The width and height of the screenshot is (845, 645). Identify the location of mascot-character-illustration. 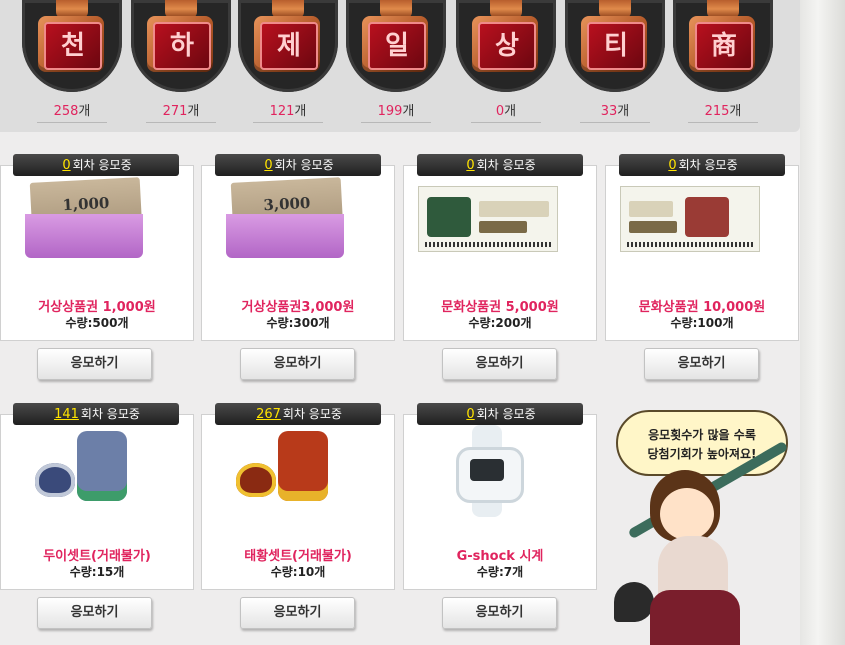
(710, 542).